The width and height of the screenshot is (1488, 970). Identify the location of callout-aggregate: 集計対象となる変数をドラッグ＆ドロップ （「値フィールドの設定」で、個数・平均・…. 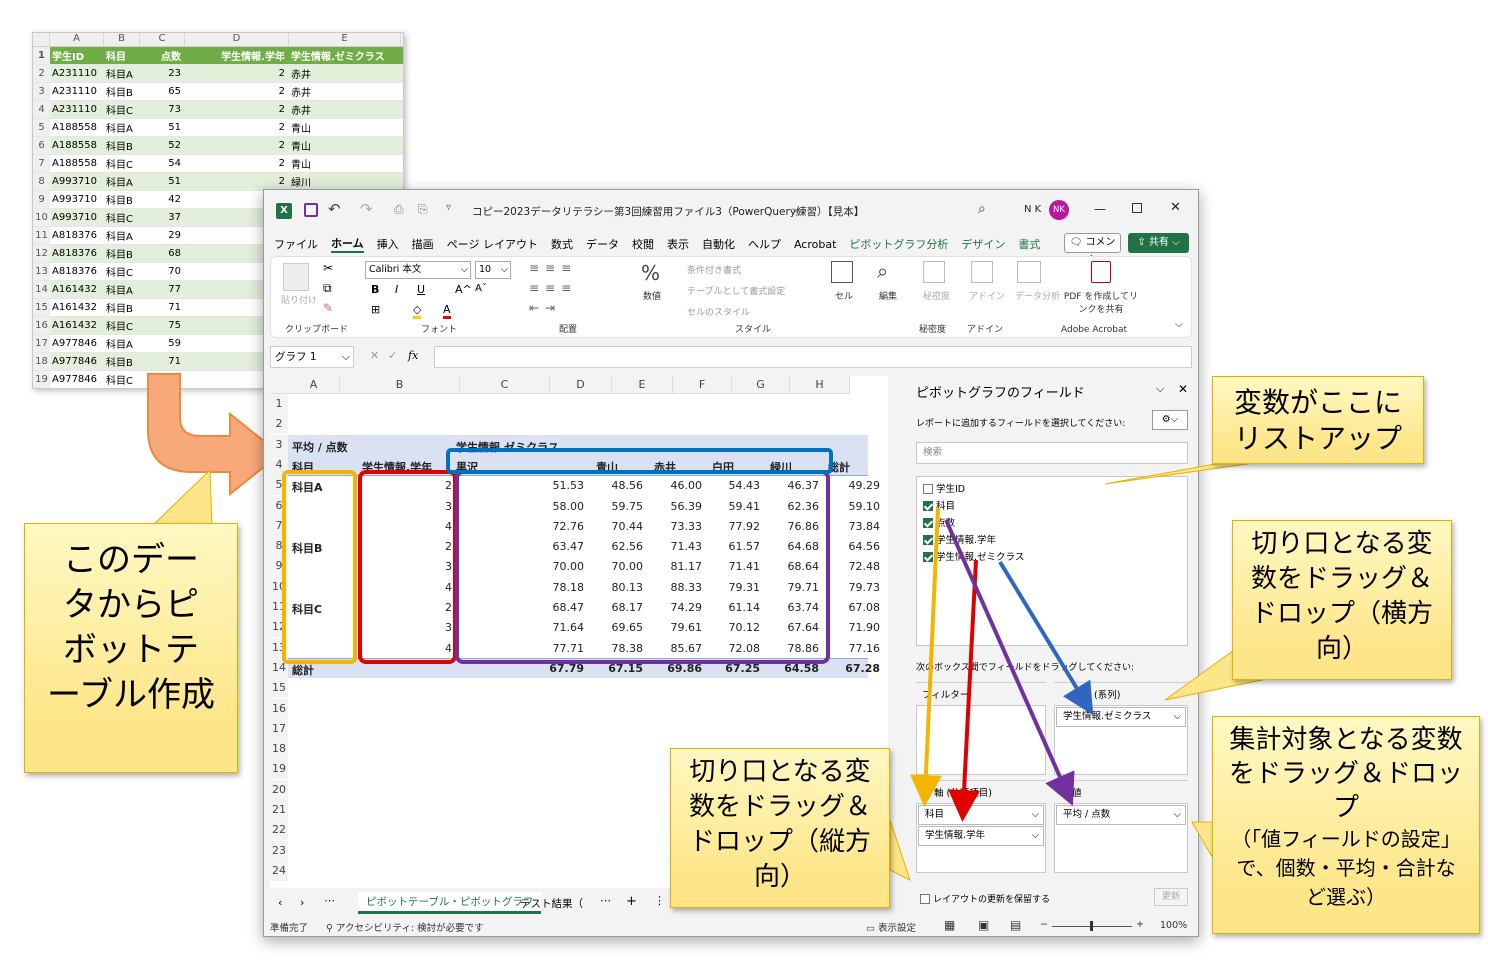
(1346, 825).